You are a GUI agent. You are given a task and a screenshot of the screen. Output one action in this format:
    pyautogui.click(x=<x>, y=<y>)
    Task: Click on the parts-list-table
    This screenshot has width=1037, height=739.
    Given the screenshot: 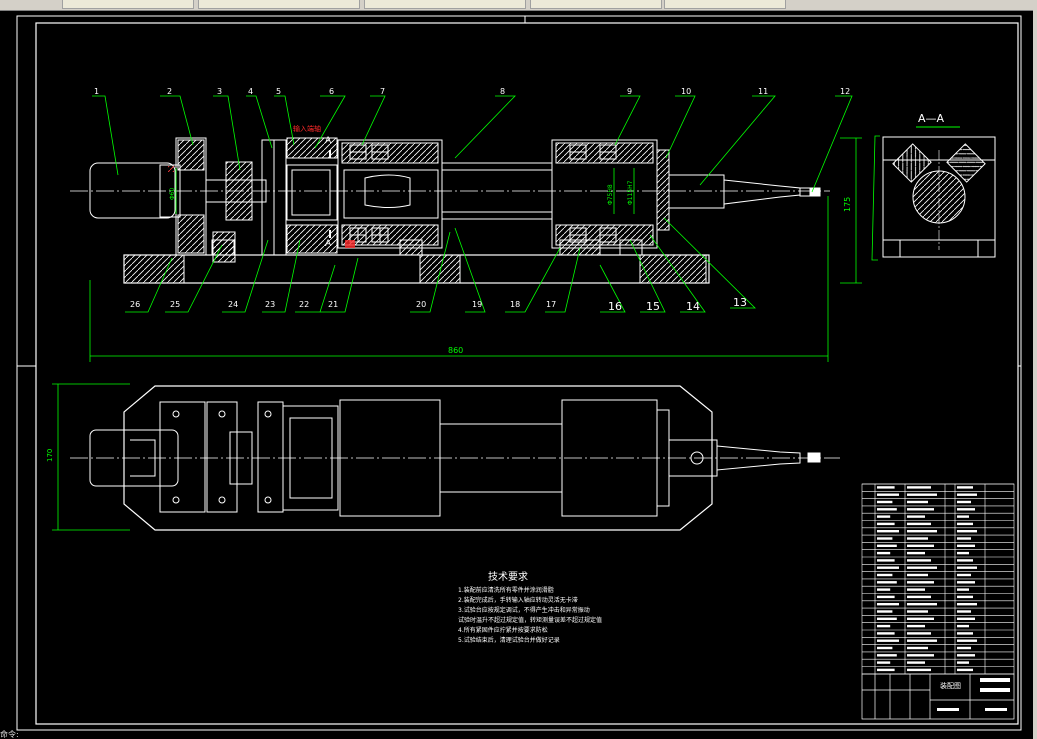 What is the action you would take?
    pyautogui.click(x=938, y=579)
    